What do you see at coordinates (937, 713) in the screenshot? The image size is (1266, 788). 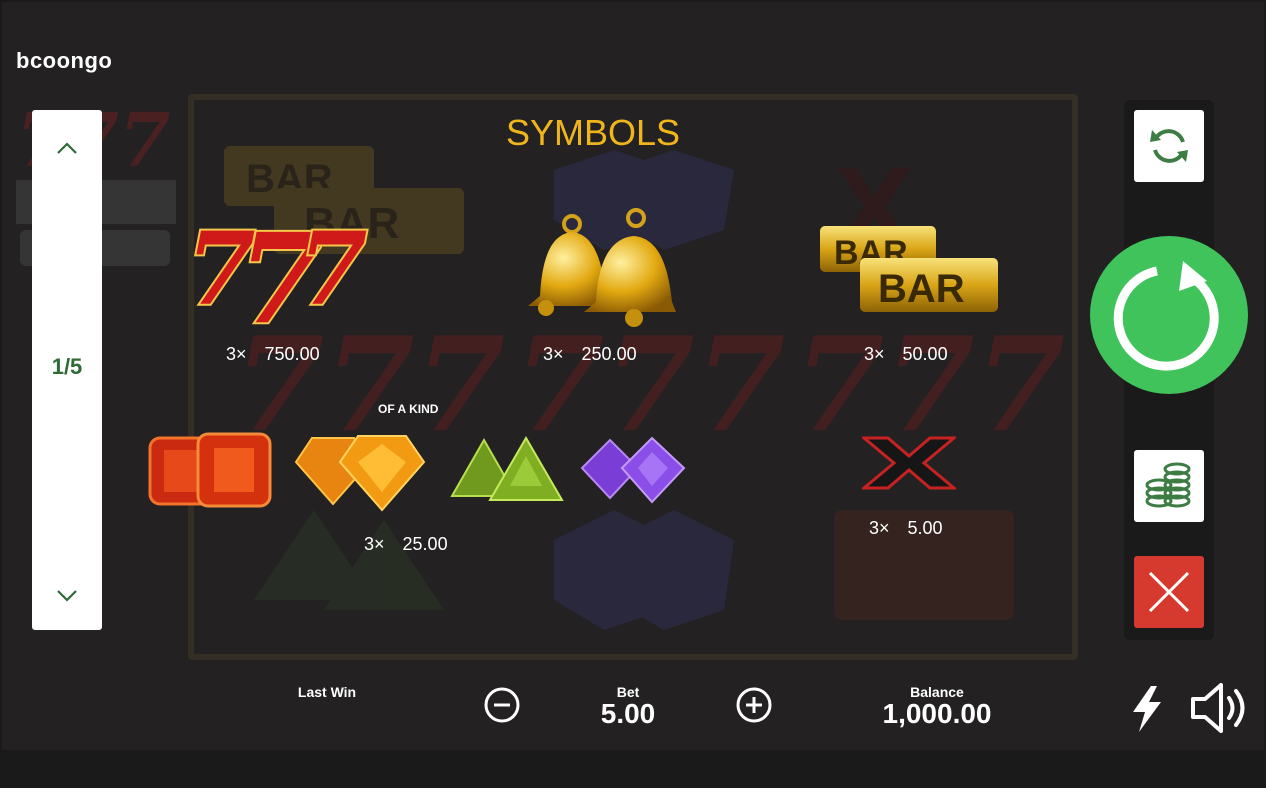 I see `balance-value: 1,000.00` at bounding box center [937, 713].